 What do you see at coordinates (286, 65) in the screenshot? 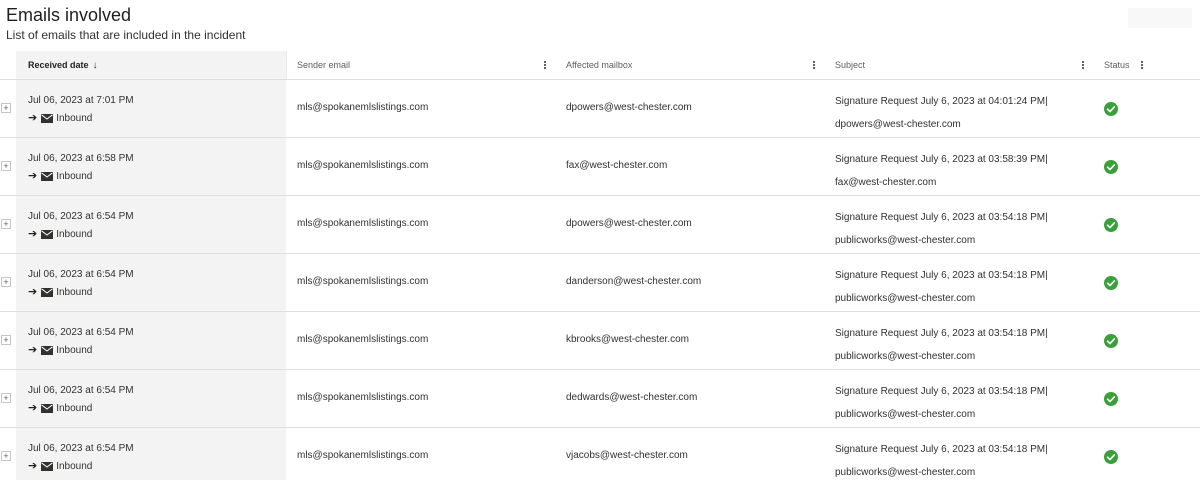
I see `column-divider` at bounding box center [286, 65].